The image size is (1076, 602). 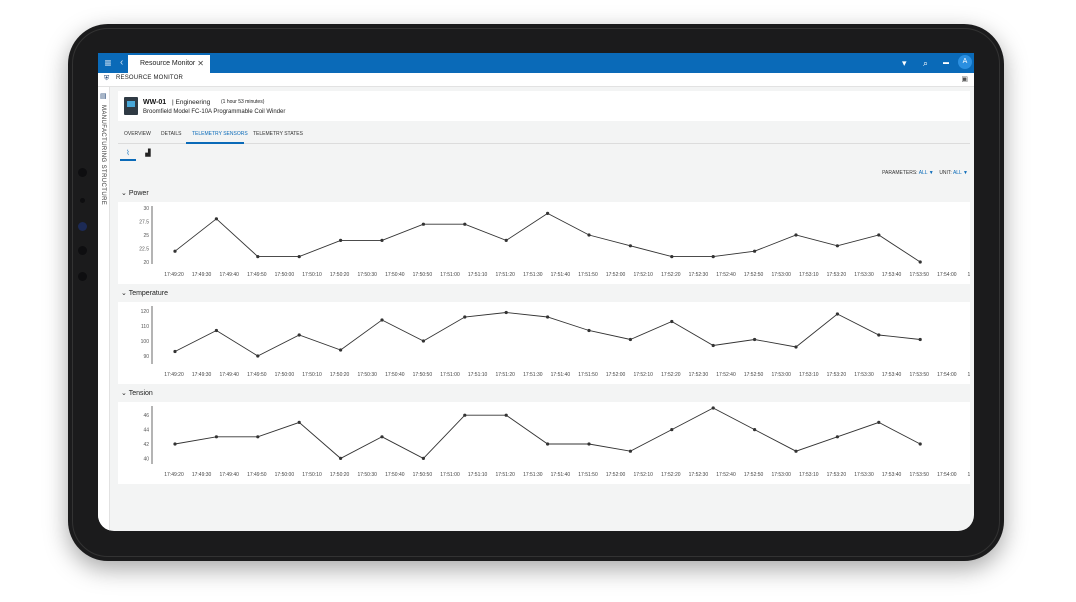 I want to click on y-tick-label: 30, so click(x=146, y=209).